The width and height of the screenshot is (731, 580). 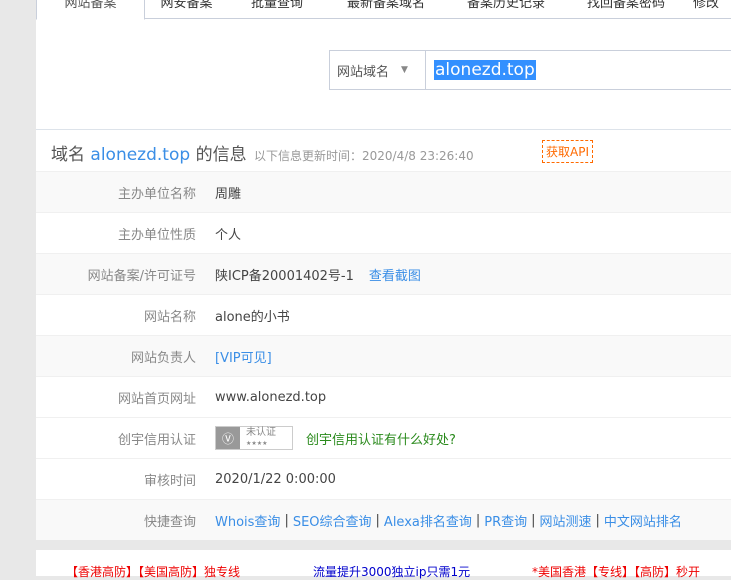 I want to click on title-prefix: 域名, so click(x=68, y=155).